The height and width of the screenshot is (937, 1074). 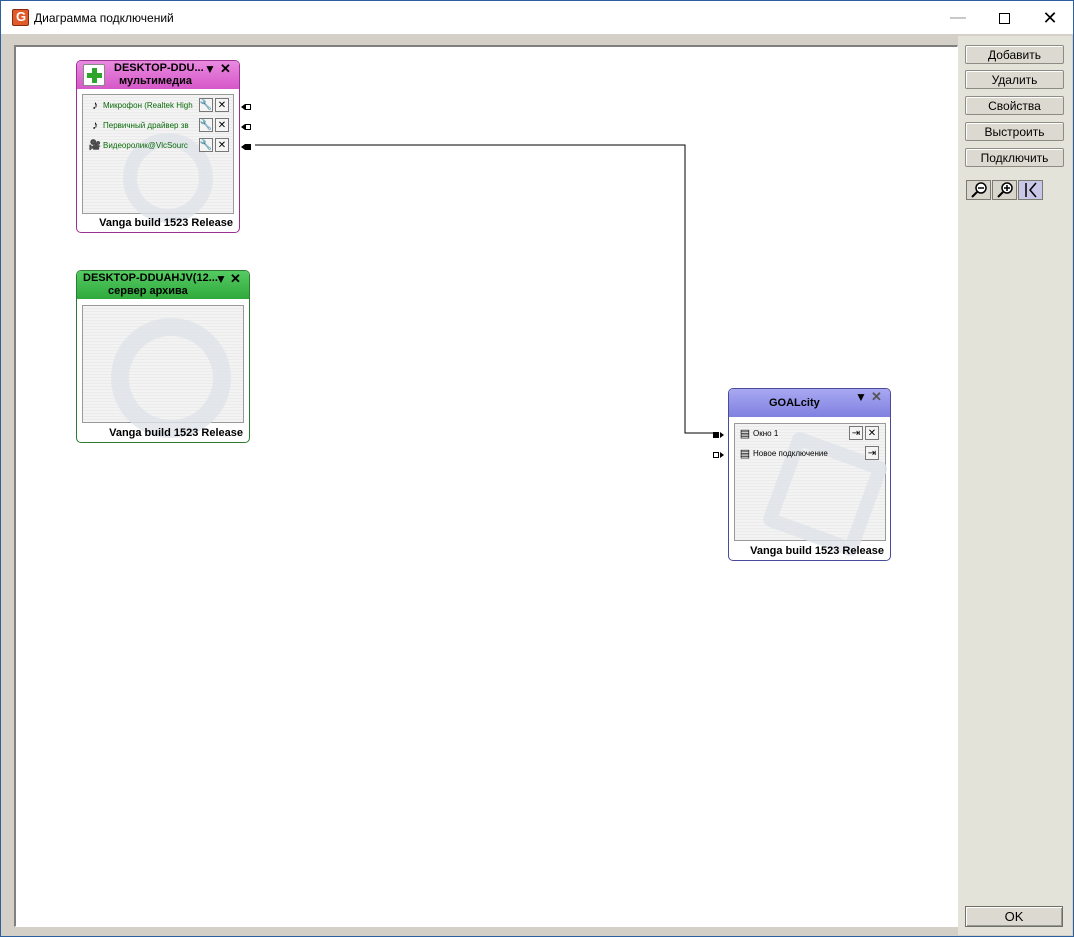 I want to click on minimize-button: —, so click(x=958, y=18).